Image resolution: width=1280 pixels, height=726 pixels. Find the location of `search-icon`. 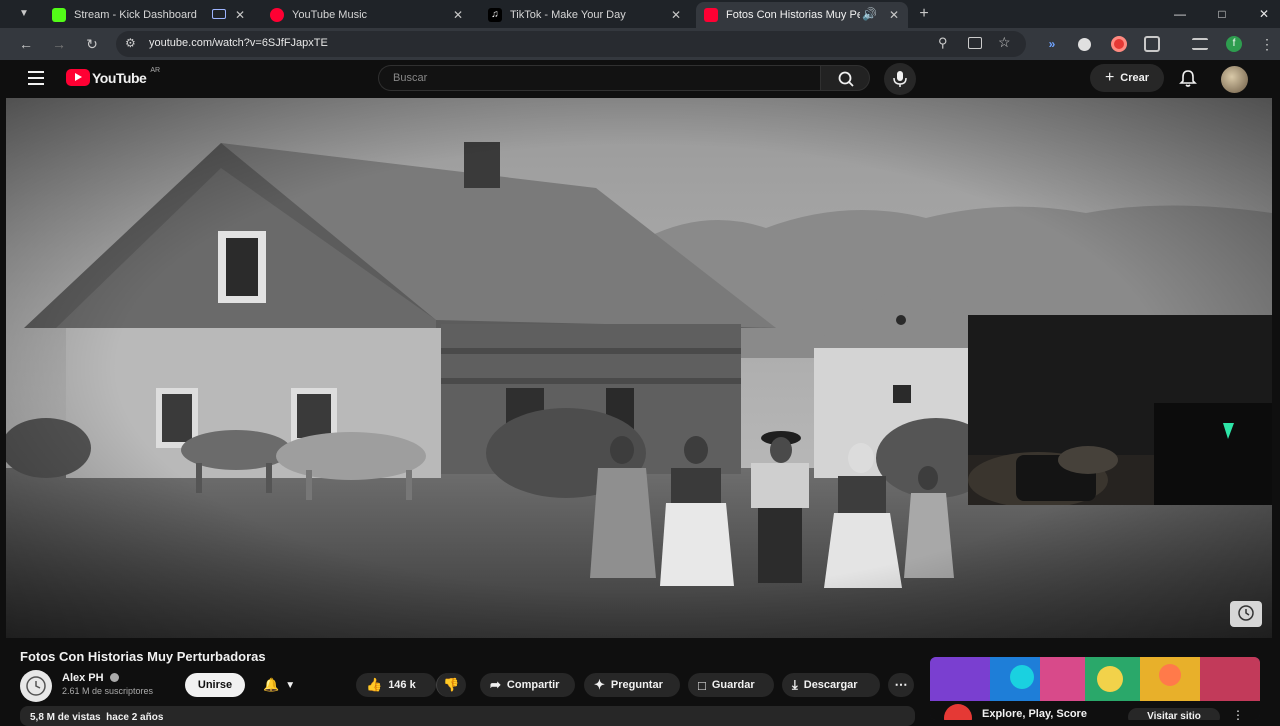

search-icon is located at coordinates (846, 79).